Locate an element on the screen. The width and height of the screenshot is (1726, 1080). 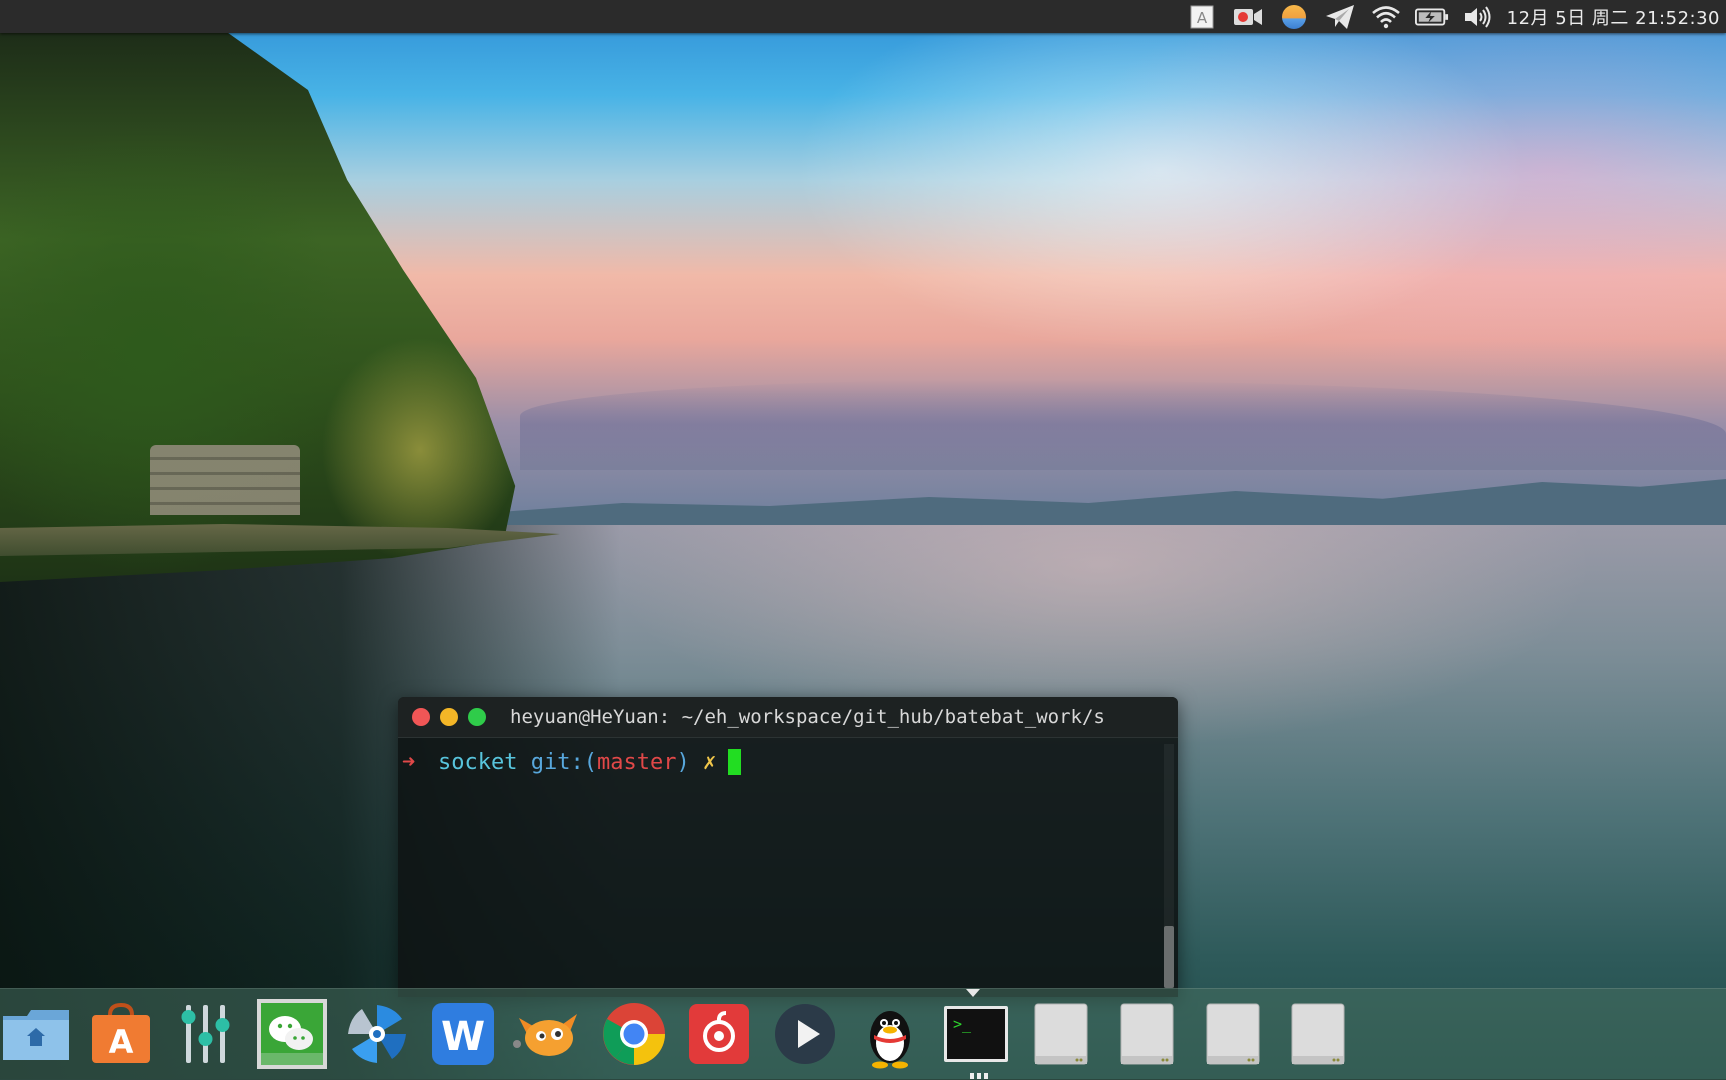
prompt-arrow: ➜ is located at coordinates (409, 762).